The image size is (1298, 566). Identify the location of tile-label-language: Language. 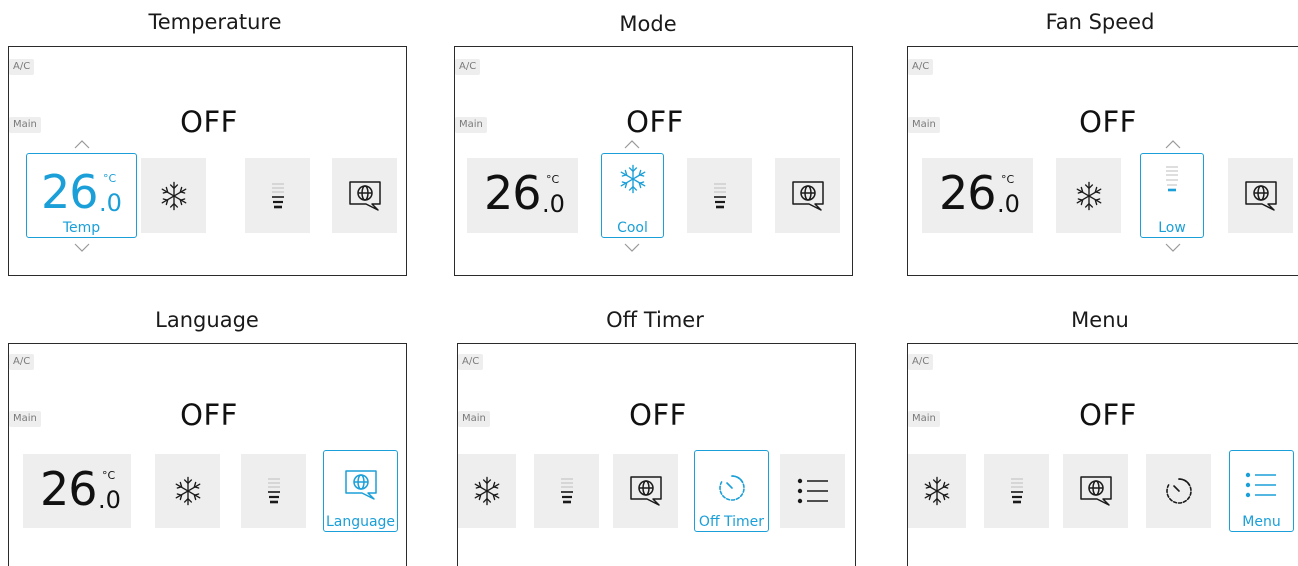
(360, 522).